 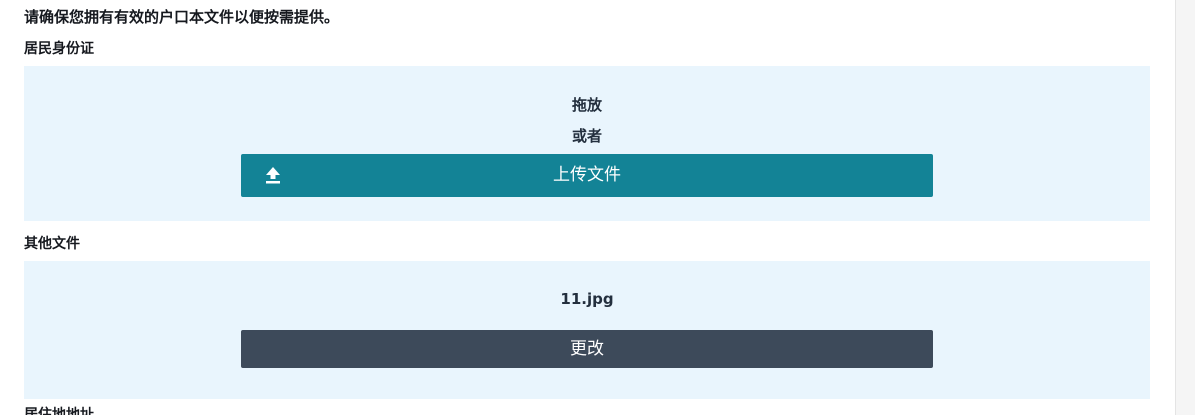 I want to click on upload-file-label: 上传文件, so click(x=587, y=175).